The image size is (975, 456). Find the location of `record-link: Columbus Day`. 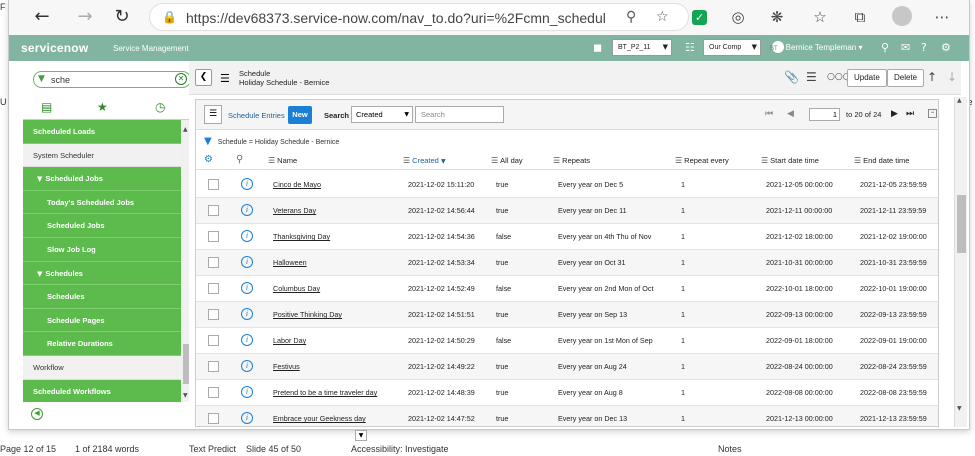

record-link: Columbus Day is located at coordinates (296, 288).